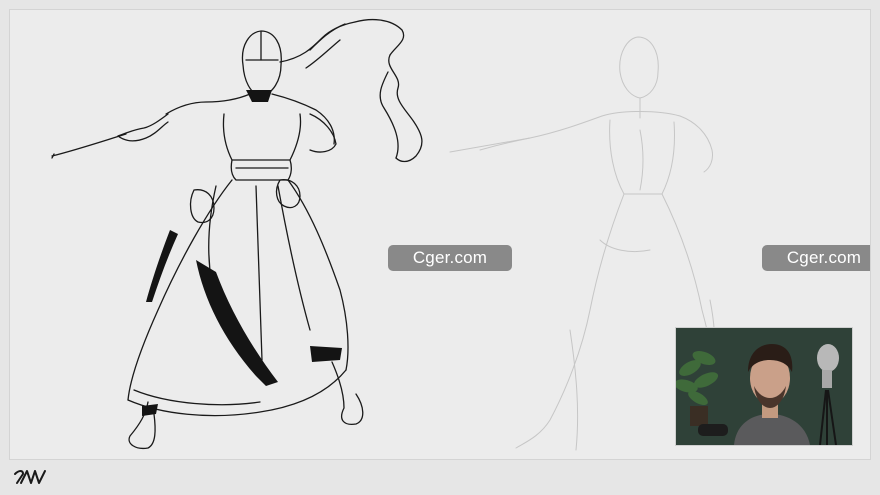 Image resolution: width=880 pixels, height=495 pixels. I want to click on ink-shadows, so click(242, 253).